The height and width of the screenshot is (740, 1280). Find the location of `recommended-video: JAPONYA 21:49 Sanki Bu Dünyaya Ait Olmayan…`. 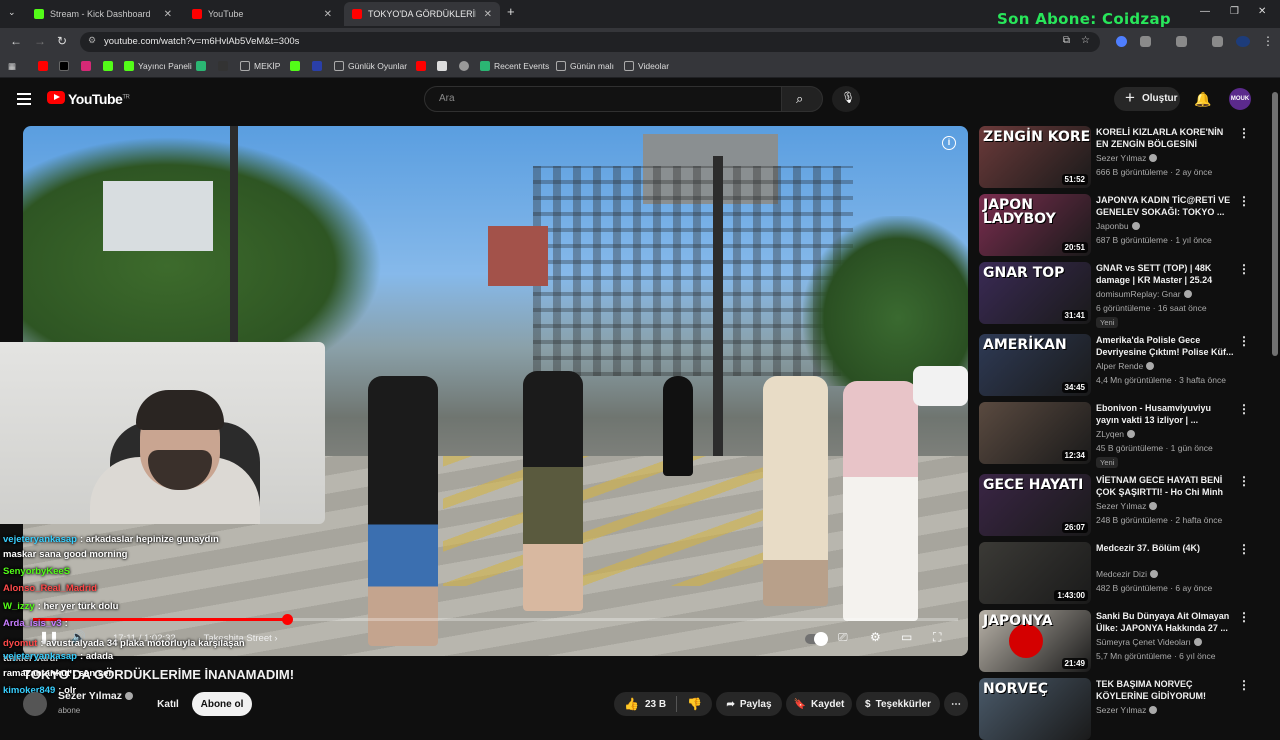

recommended-video: JAPONYA 21:49 Sanki Bu Dünyaya Ait Olmayan… is located at coordinates (1114, 641).